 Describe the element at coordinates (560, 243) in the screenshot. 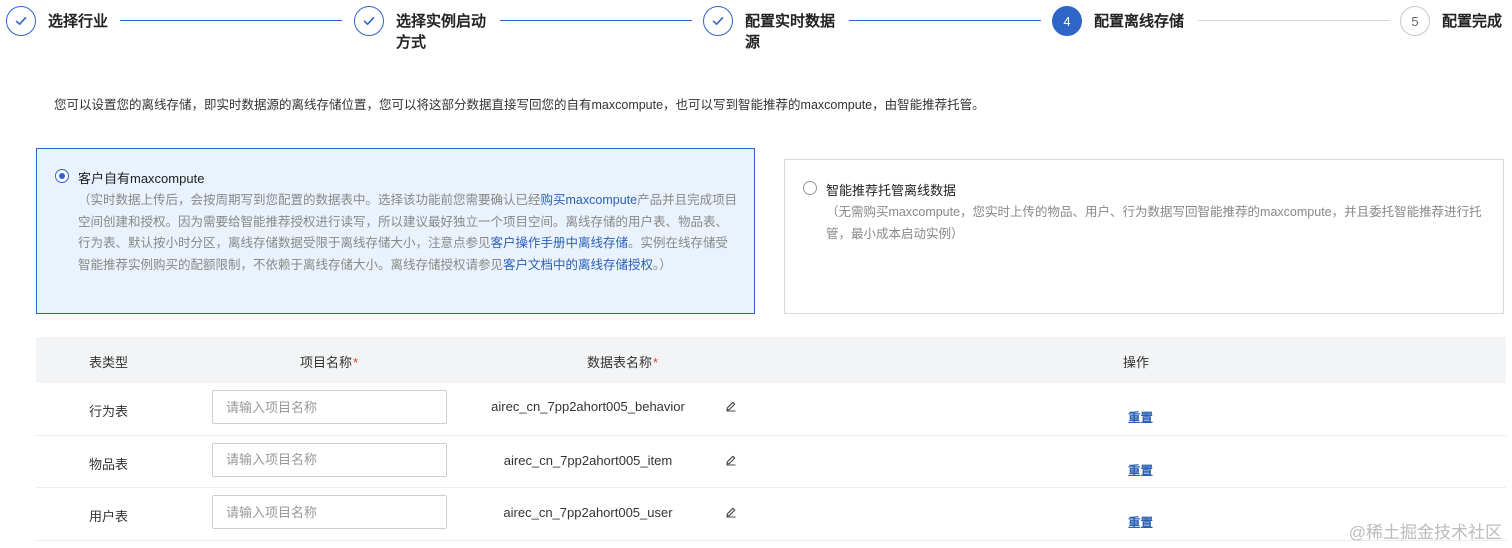

I see `link-user-manual-offline-storage: 客户操作手册中离线存储` at that location.